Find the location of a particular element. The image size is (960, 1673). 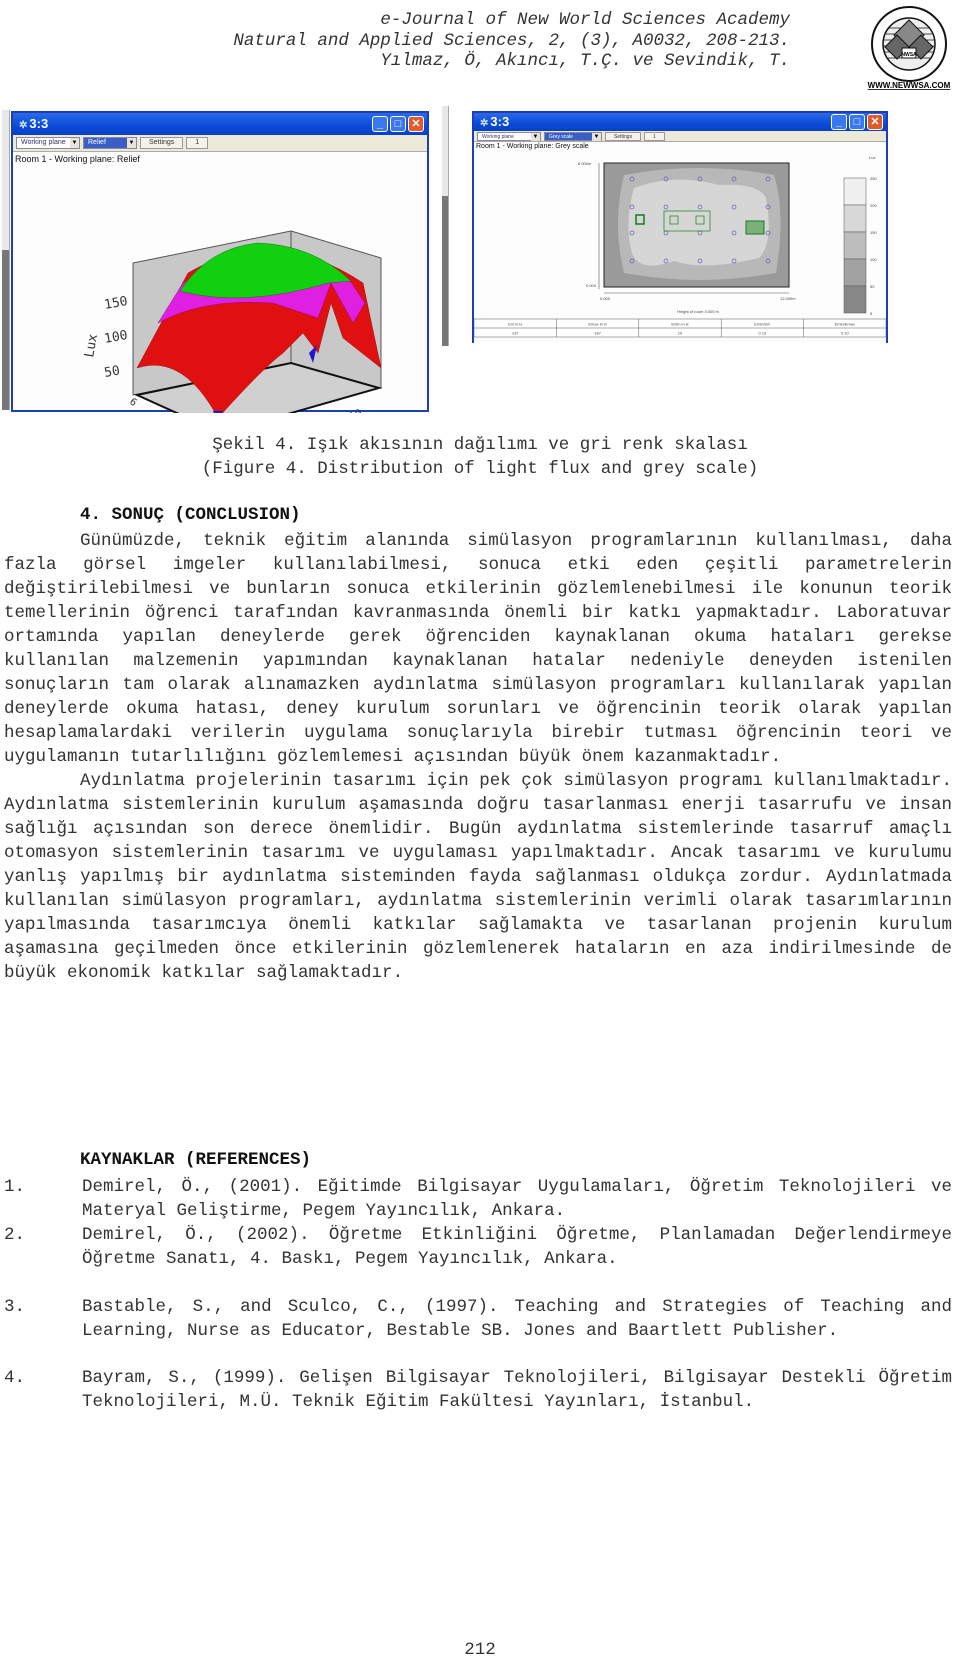

reference-number: 2. is located at coordinates (15, 1235).